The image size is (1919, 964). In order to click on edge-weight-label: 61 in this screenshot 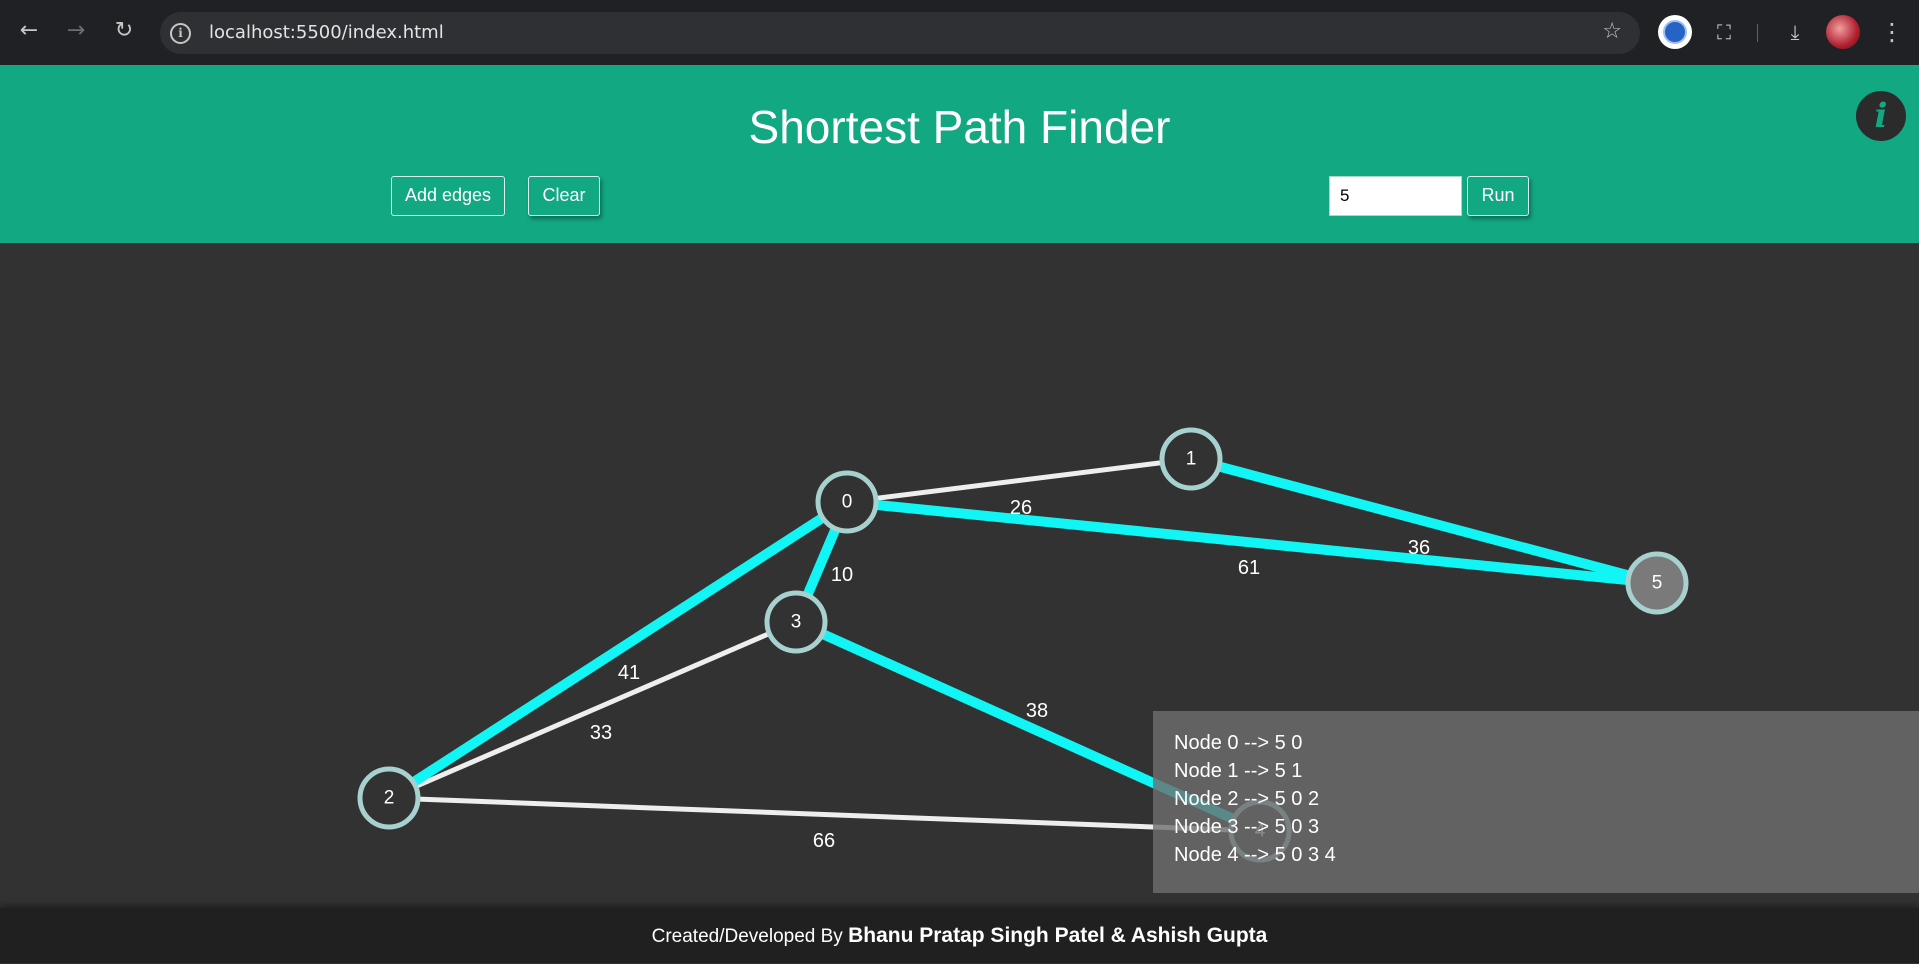, I will do `click(1249, 568)`.